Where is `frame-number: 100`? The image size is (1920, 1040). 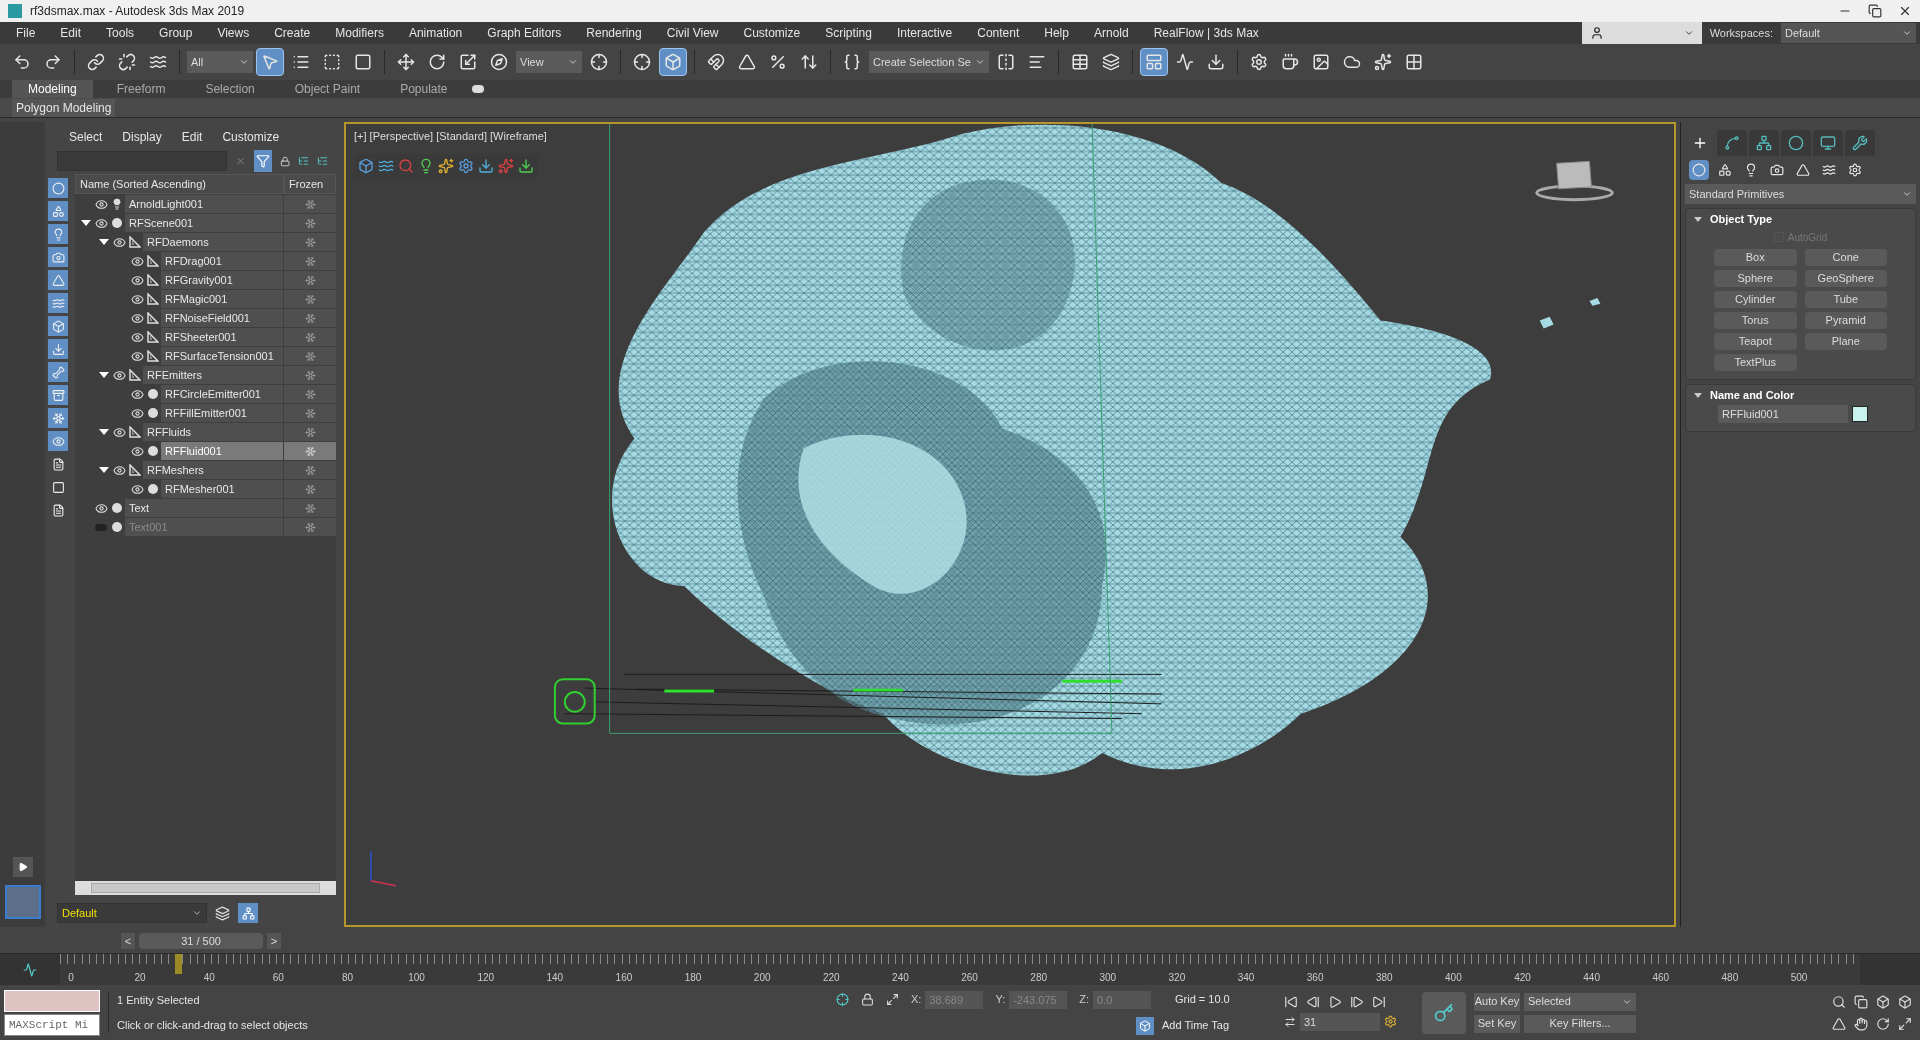 frame-number: 100 is located at coordinates (416, 978).